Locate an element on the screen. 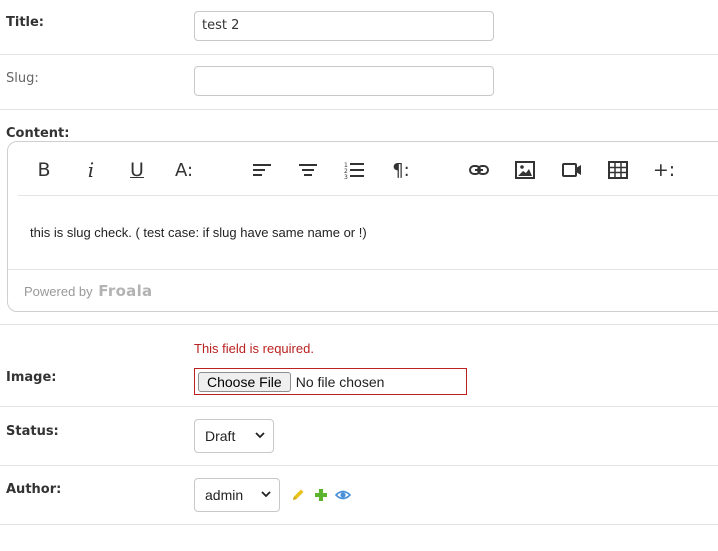 This screenshot has width=718, height=551. powered-by-text: Powered by Froala is located at coordinates (88, 291).